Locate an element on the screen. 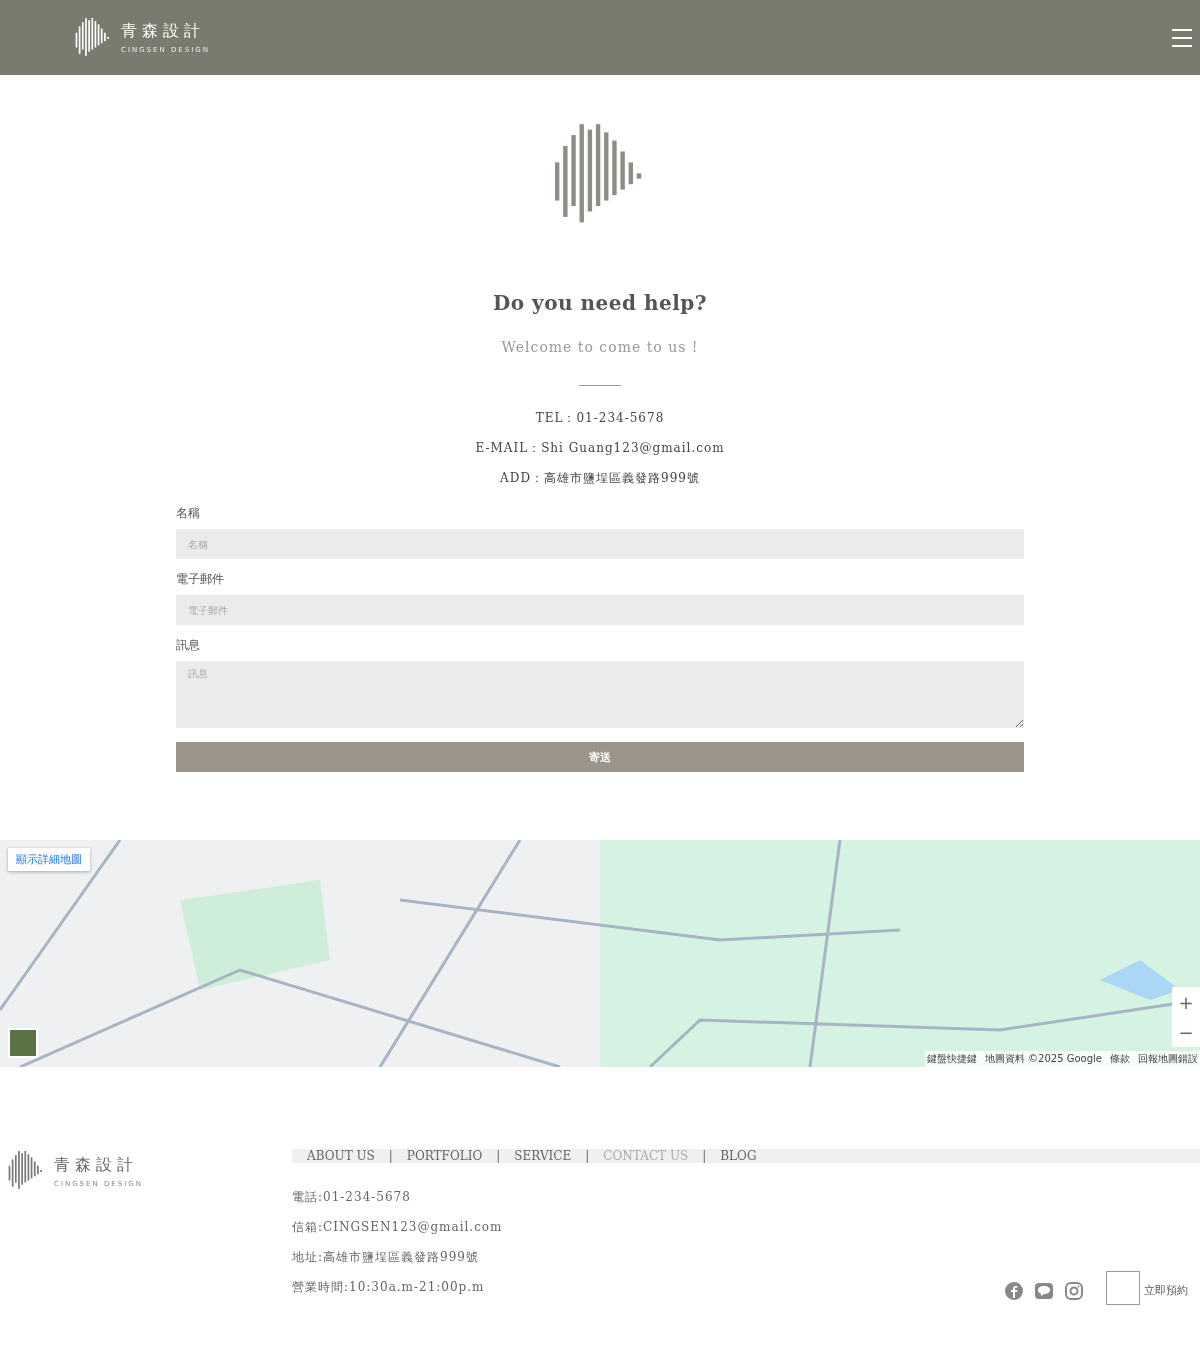  map-attribution-text: 回報地圖錯誤 is located at coordinates (1168, 1059).